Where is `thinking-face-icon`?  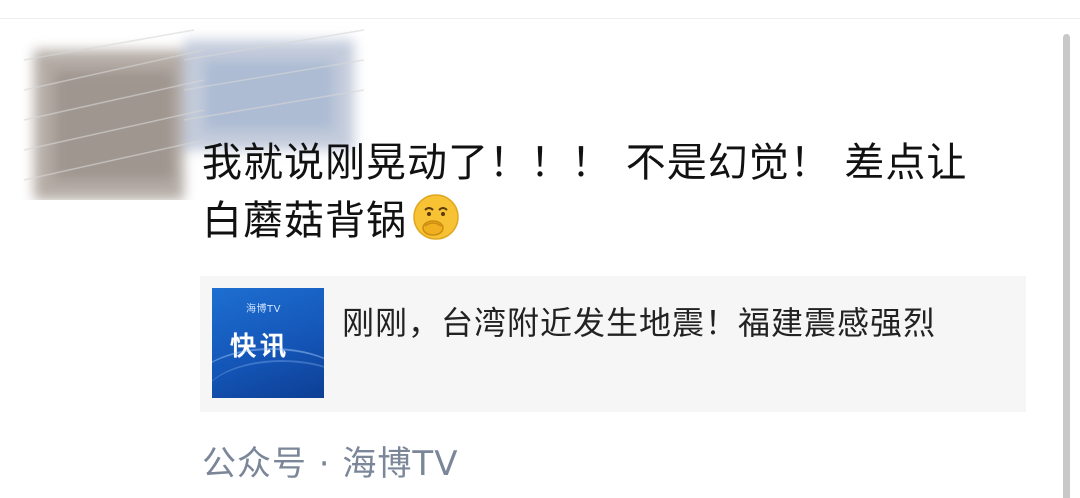 thinking-face-icon is located at coordinates (436, 217).